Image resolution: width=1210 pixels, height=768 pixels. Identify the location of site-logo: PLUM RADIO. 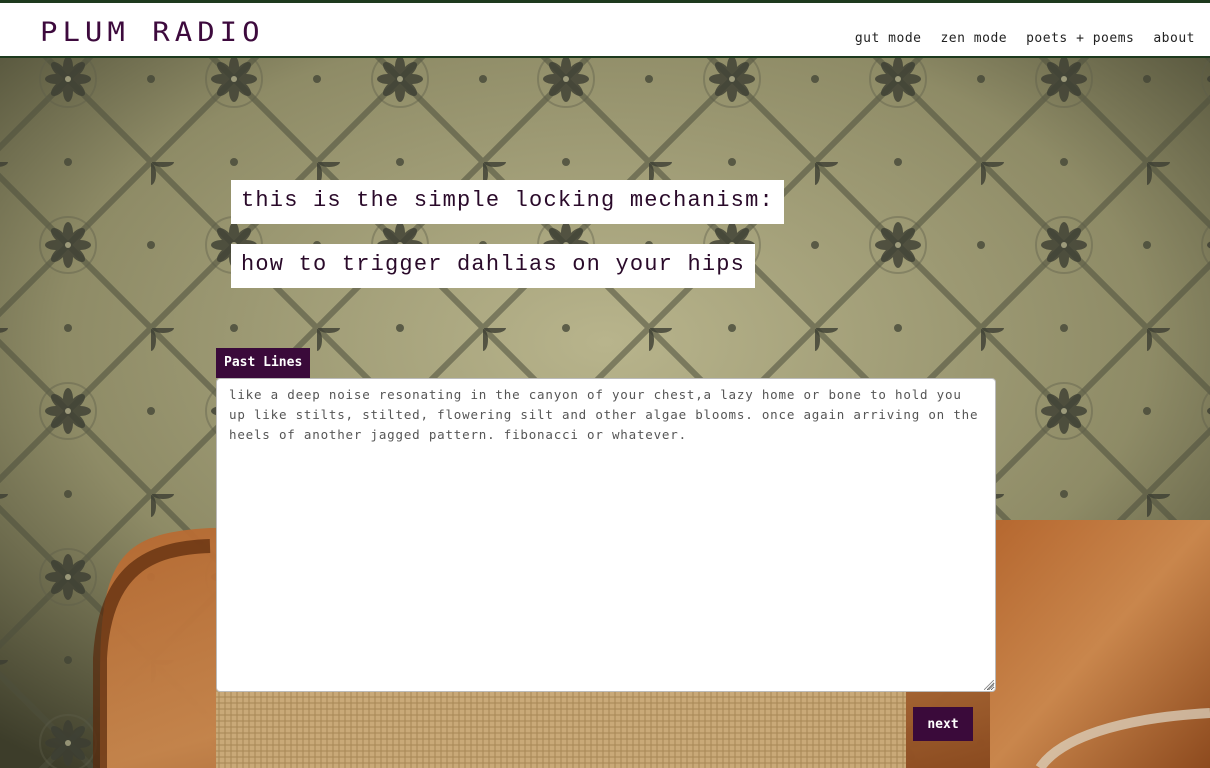
(152, 31).